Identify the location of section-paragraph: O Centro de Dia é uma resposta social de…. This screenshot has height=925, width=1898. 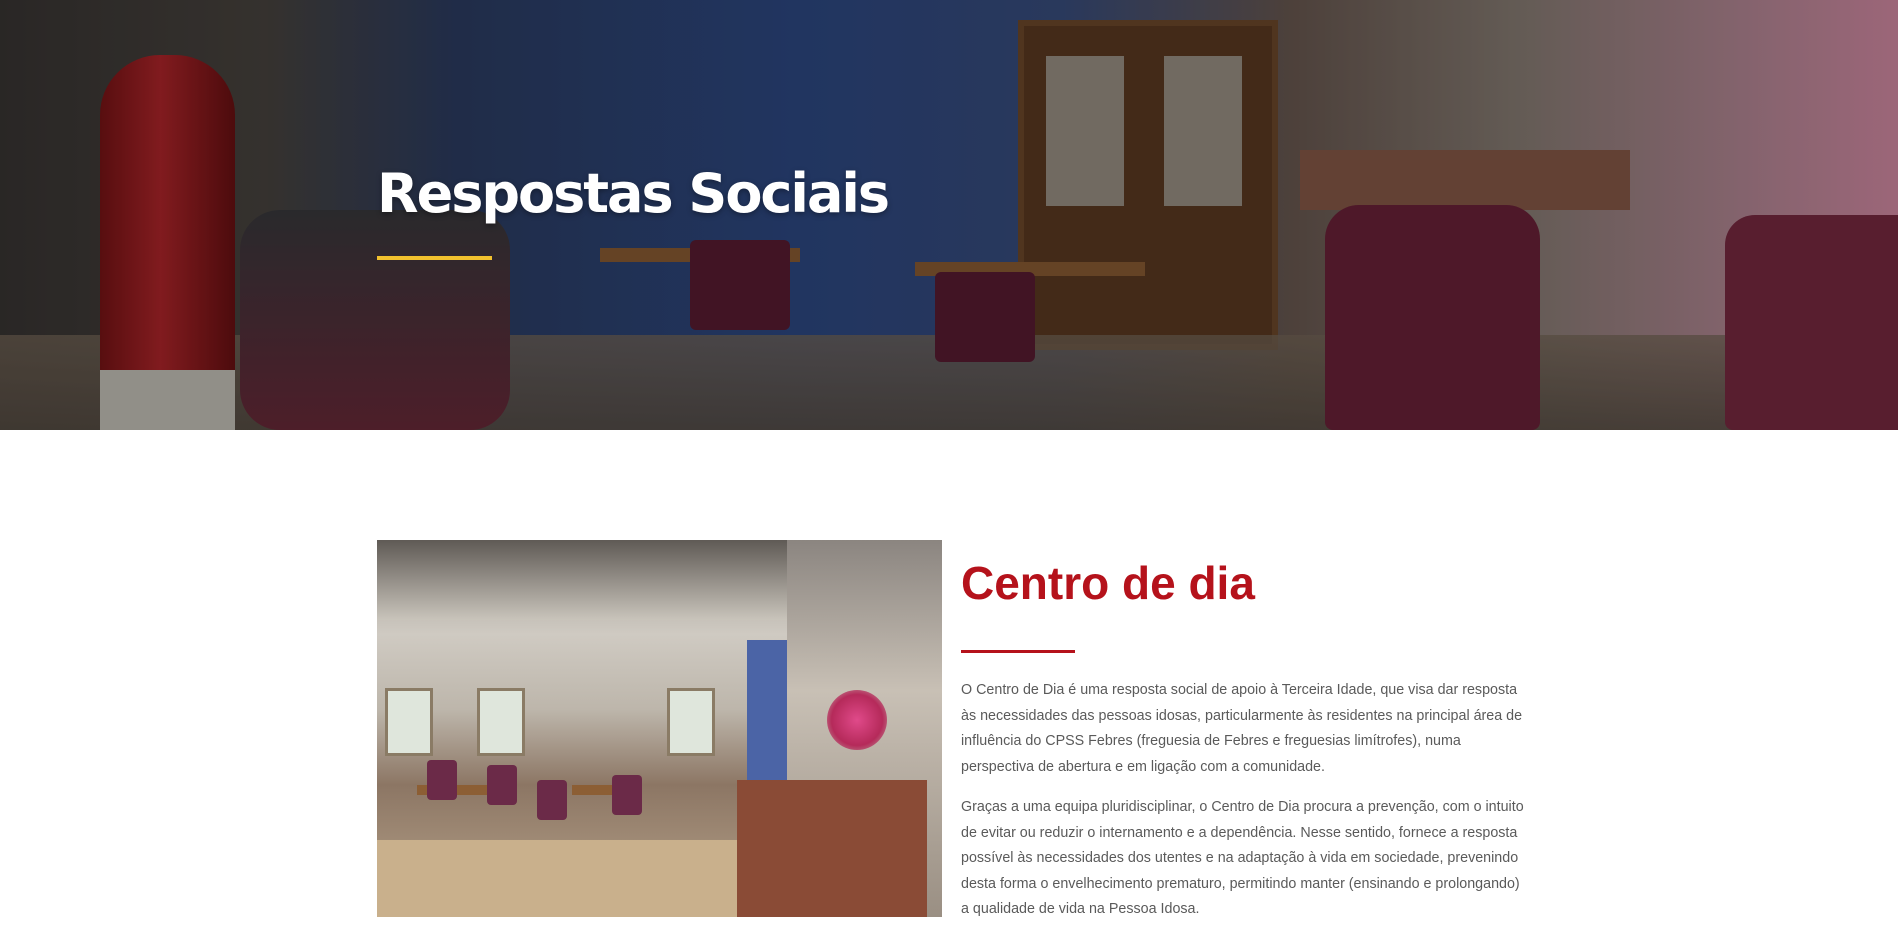
(1242, 728).